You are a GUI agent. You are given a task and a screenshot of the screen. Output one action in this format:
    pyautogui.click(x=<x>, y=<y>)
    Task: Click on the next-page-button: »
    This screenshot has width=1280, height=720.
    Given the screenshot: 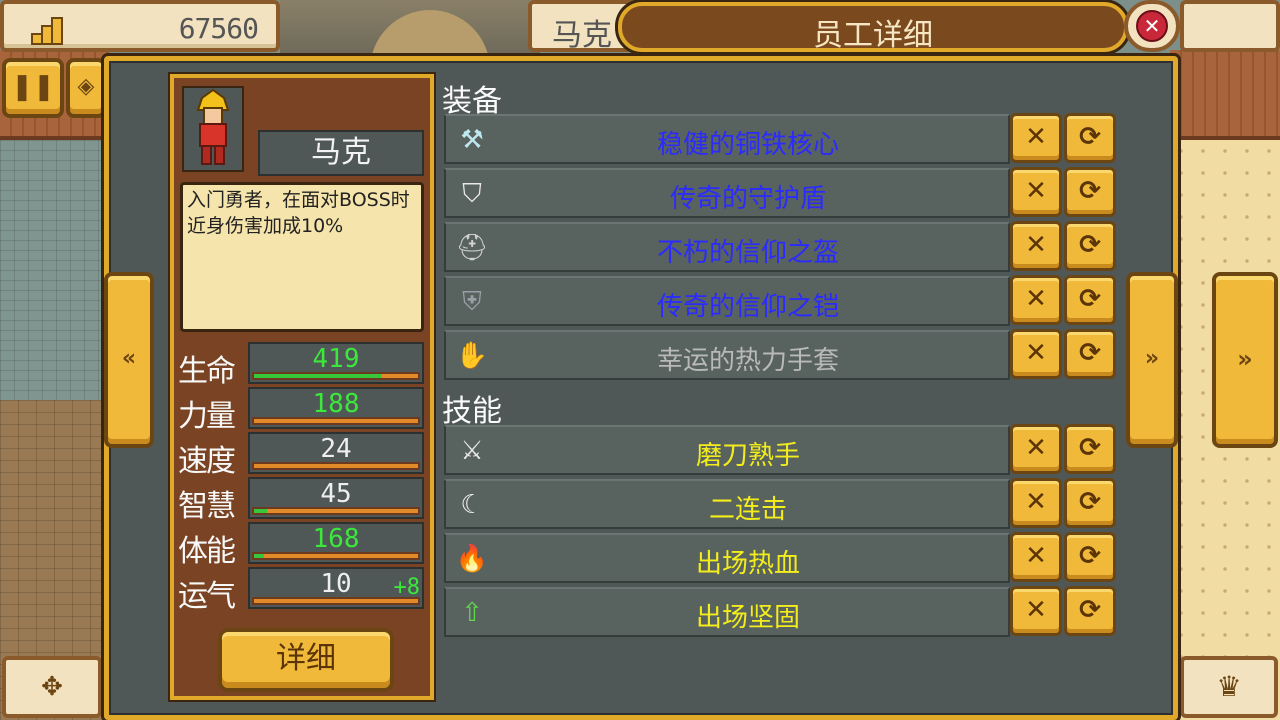 What is the action you would take?
    pyautogui.click(x=1245, y=360)
    